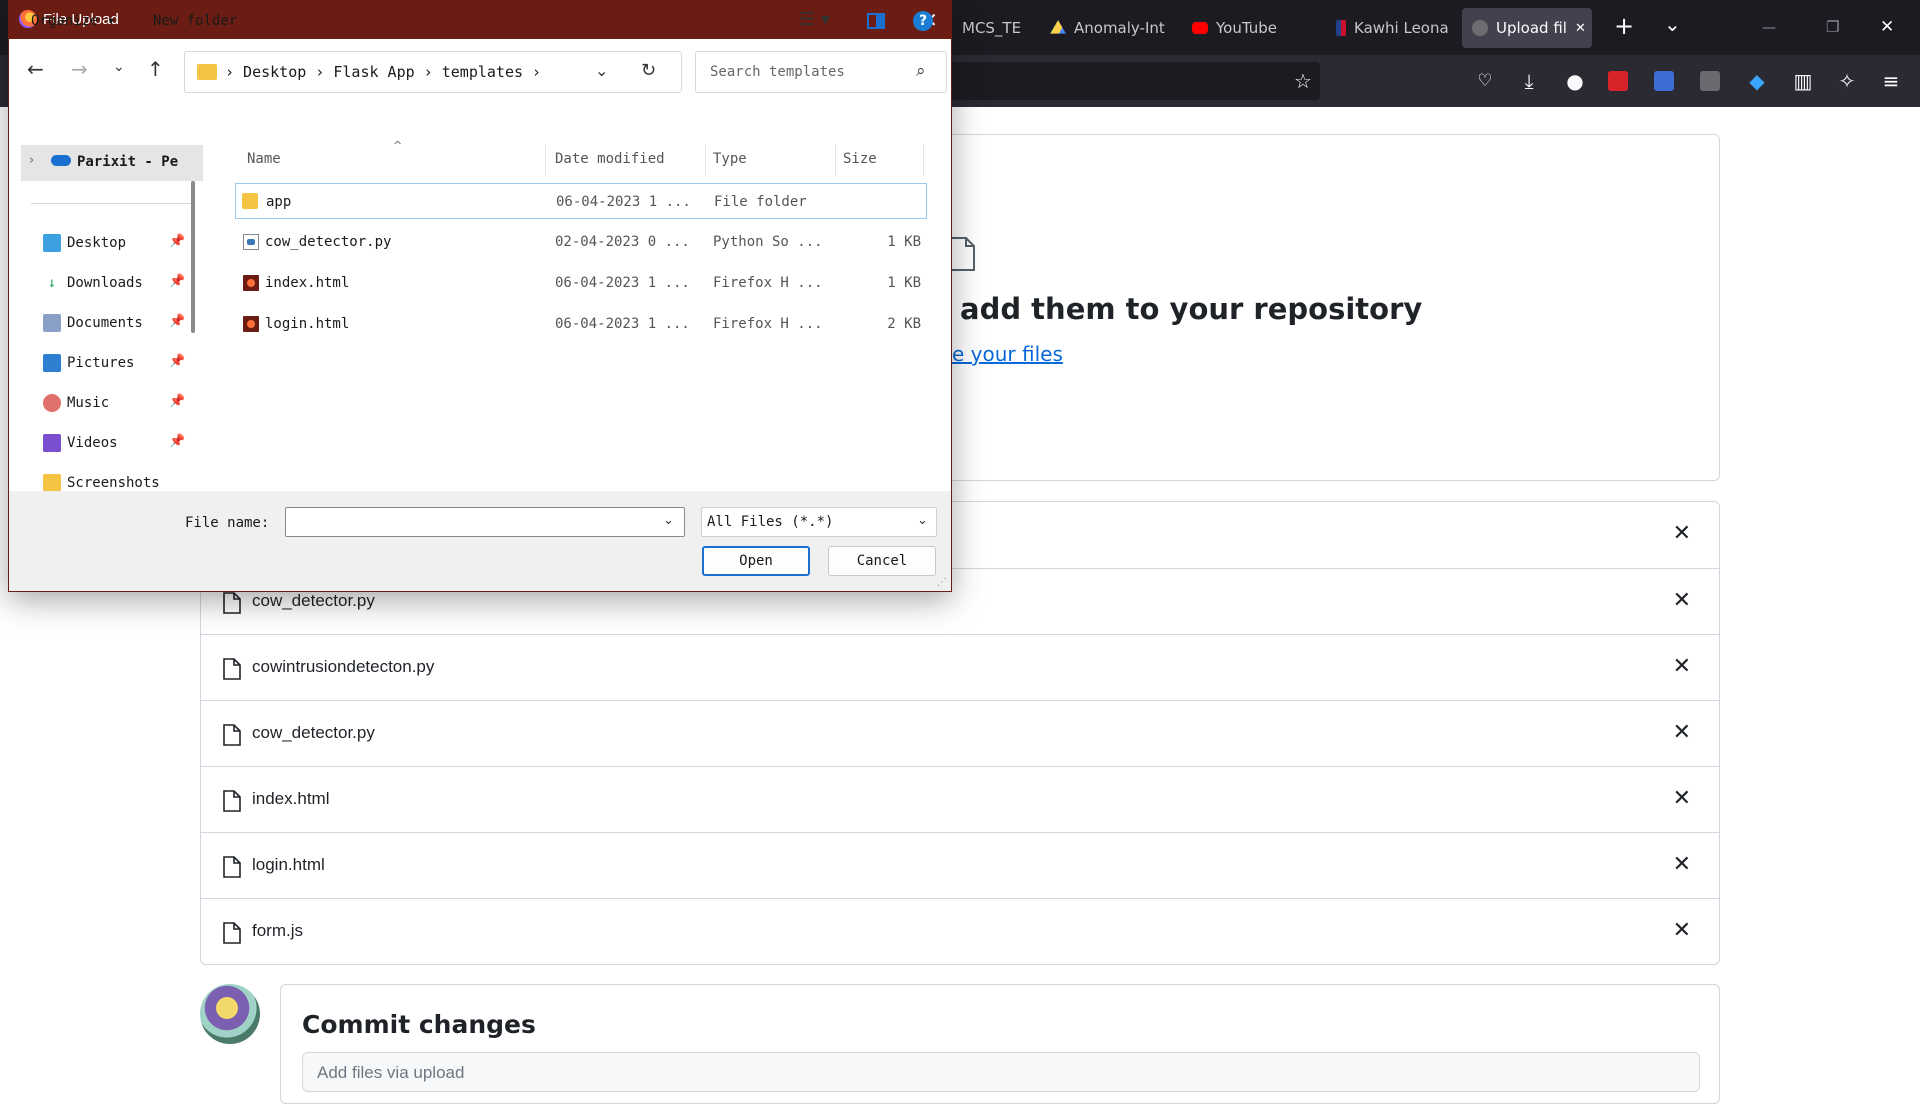 The image size is (1920, 1104). I want to click on view-options-icon: ☰ ▾, so click(814, 19).